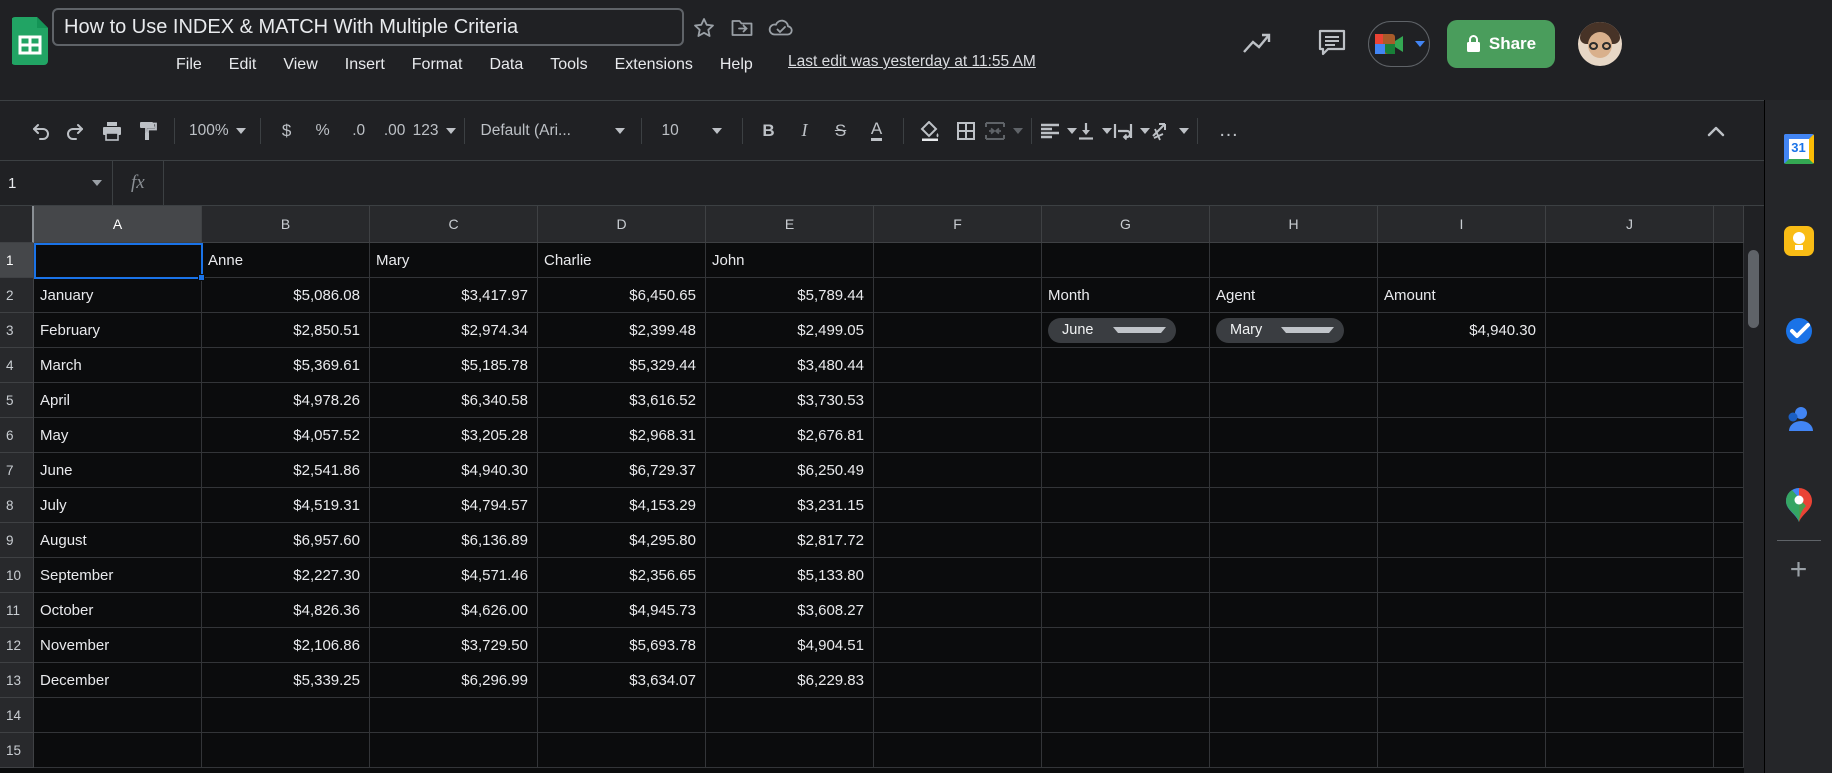 This screenshot has width=1832, height=773. I want to click on format-percent-button: %, so click(323, 131).